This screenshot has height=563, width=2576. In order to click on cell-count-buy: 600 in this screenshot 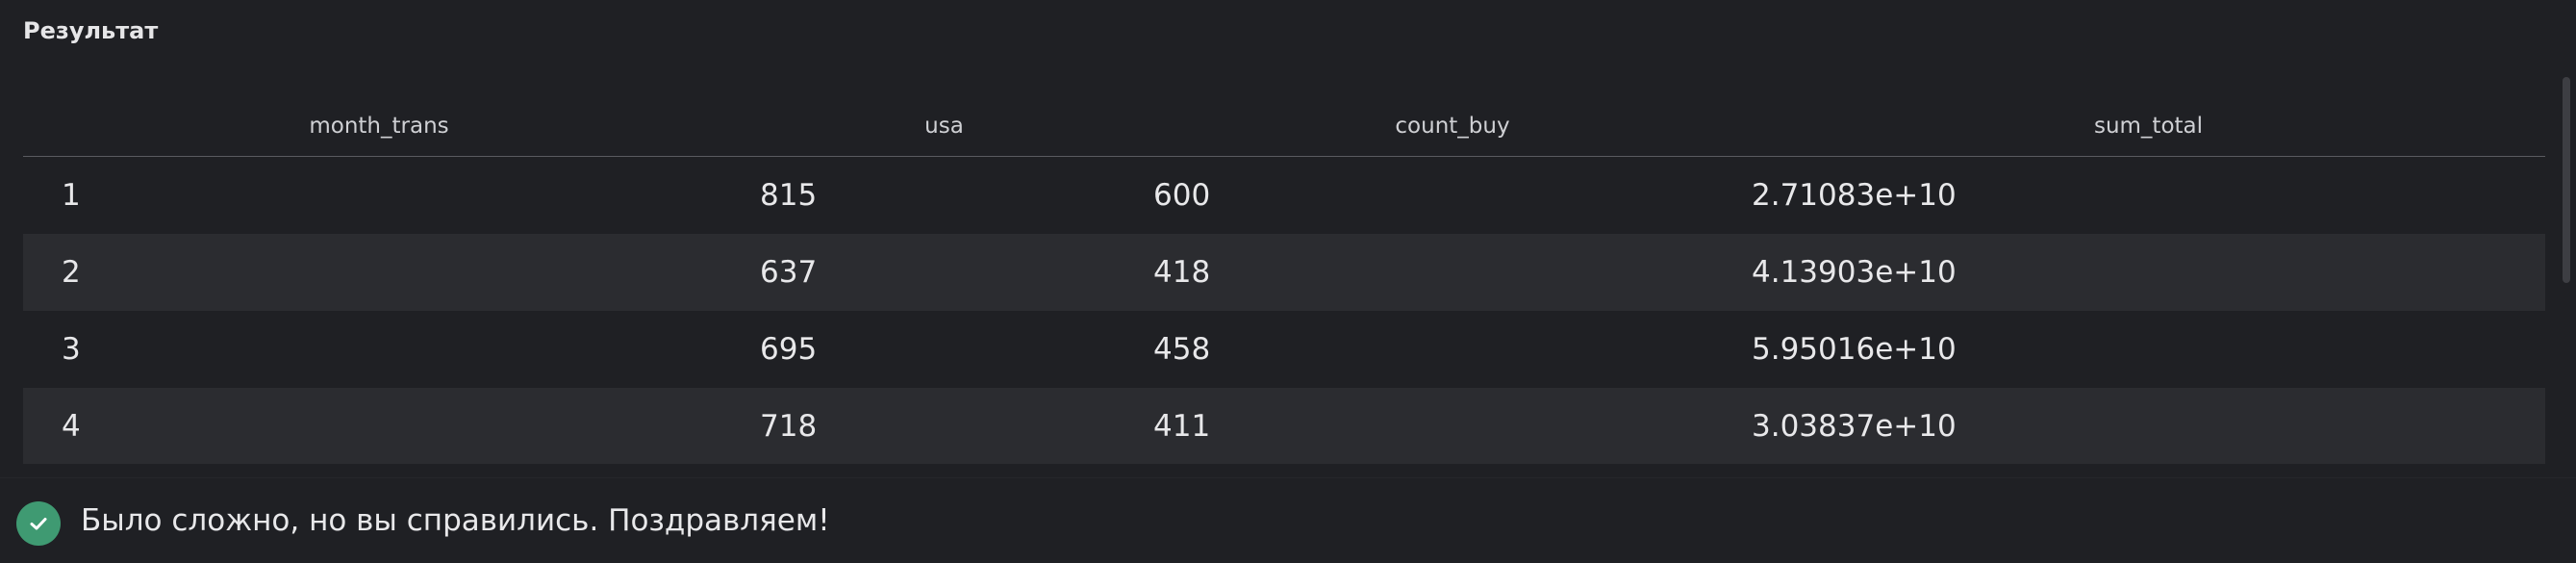, I will do `click(1182, 196)`.